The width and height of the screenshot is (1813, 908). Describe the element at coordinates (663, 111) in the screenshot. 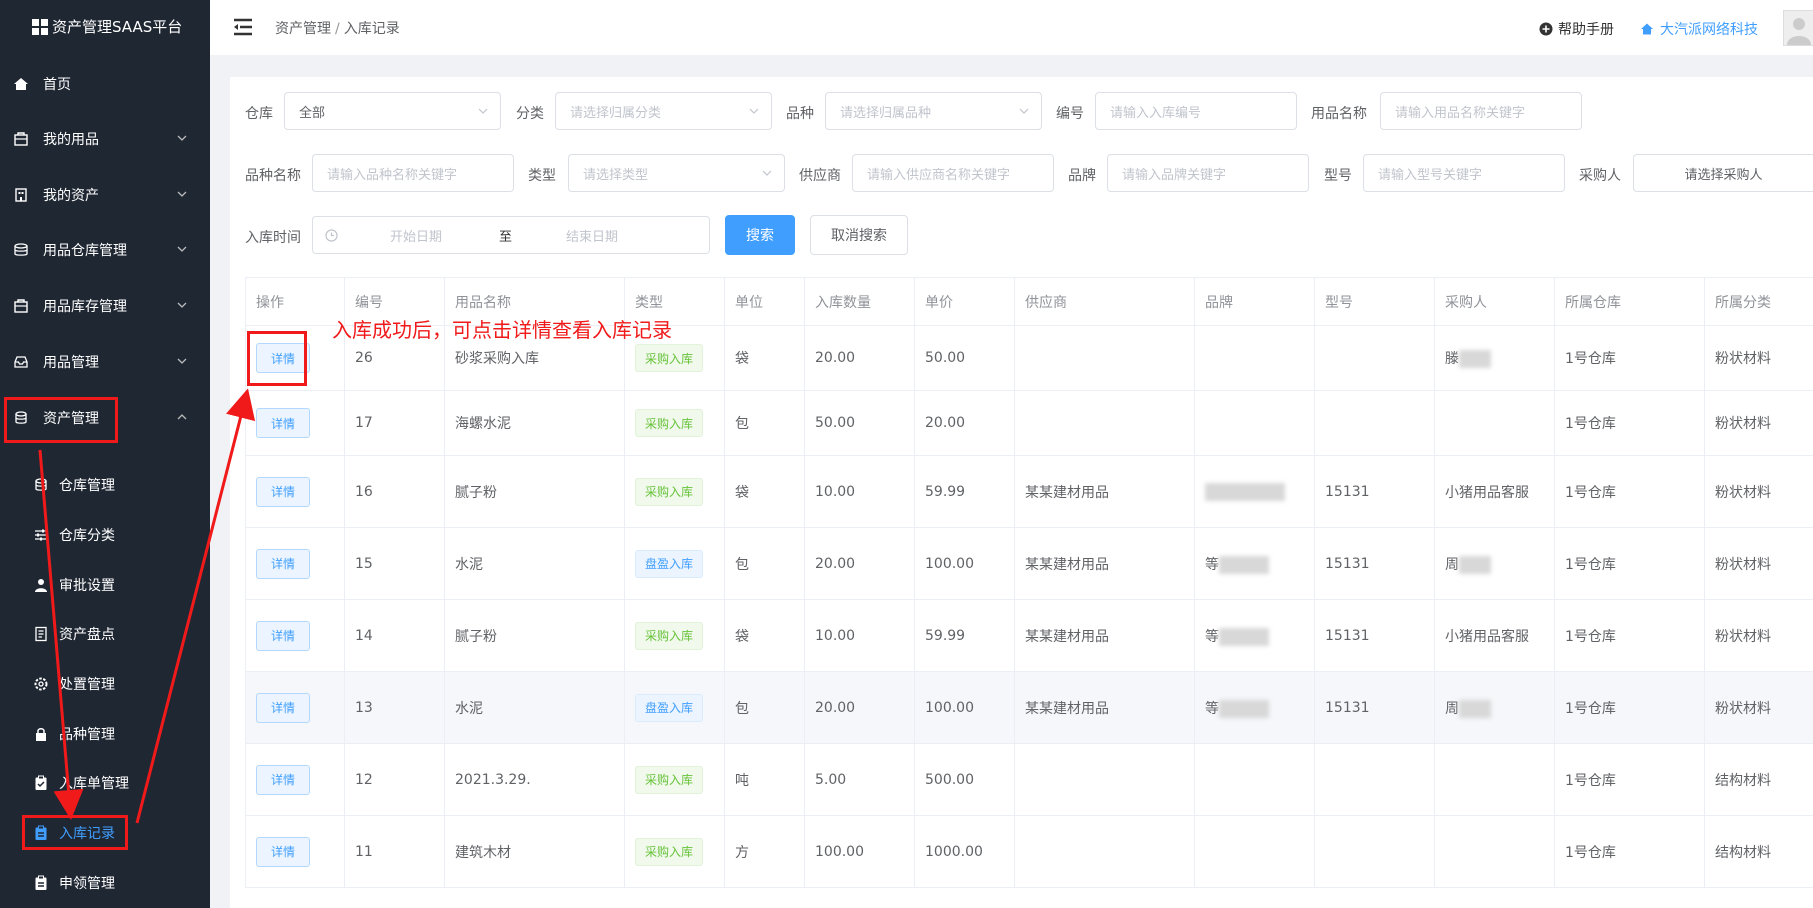

I see `category-select: 请选择归属分类` at that location.